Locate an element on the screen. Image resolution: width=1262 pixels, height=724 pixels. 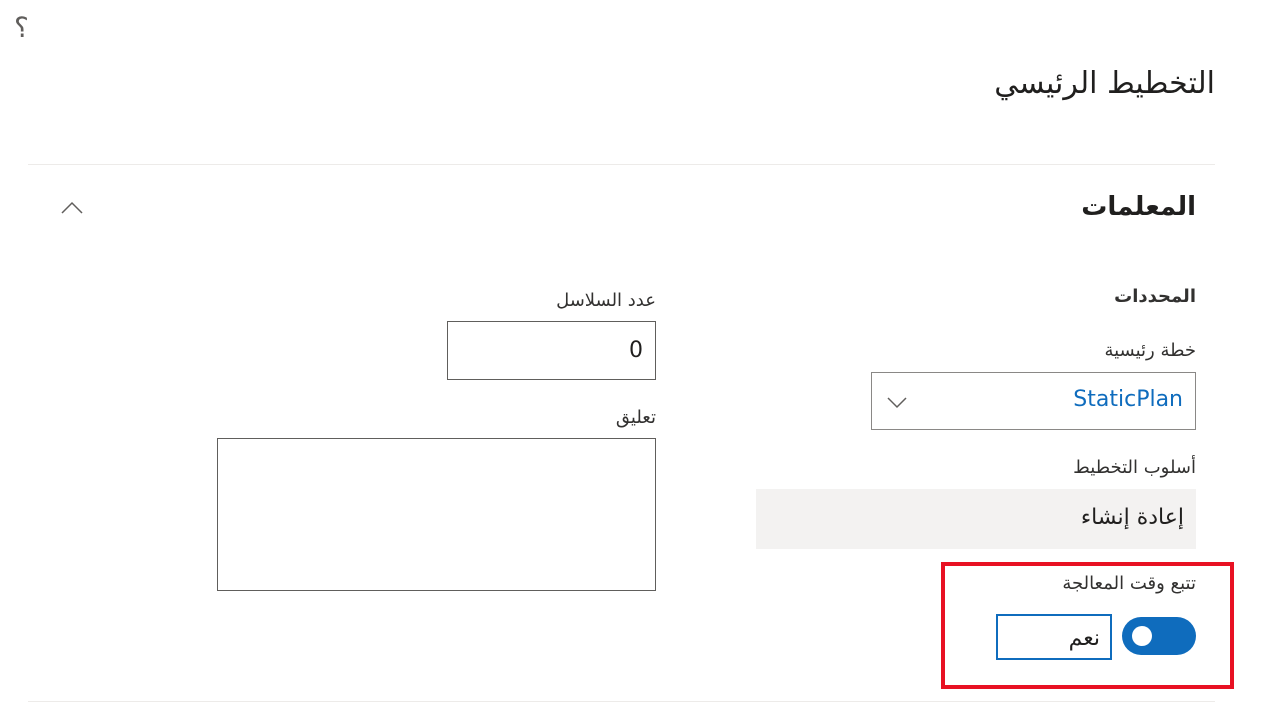
page-title: التخطيط الرئيسي is located at coordinates (1104, 83).